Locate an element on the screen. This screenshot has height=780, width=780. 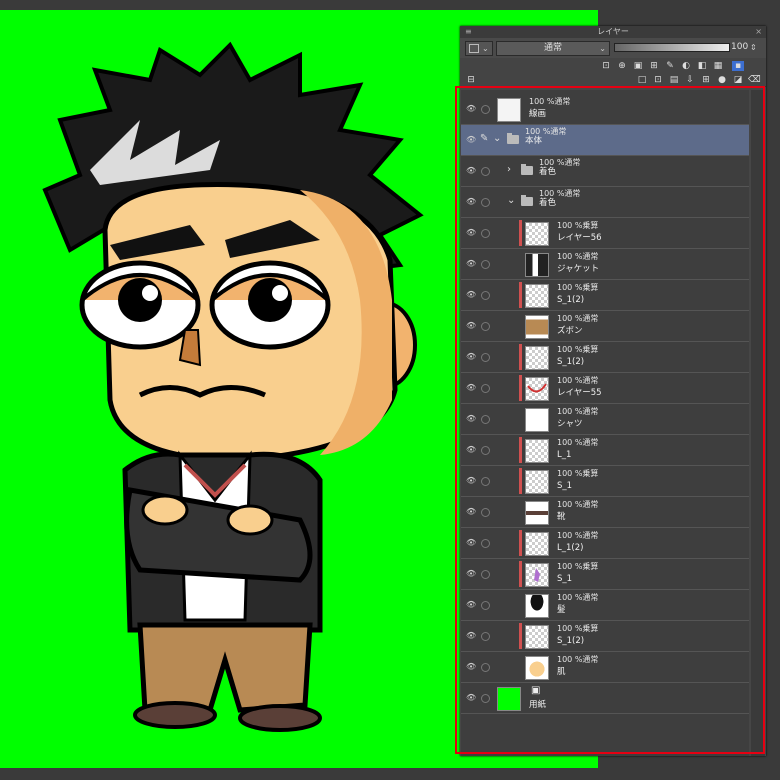
layer-name-label: 肌 is located at coordinates (561, 672).